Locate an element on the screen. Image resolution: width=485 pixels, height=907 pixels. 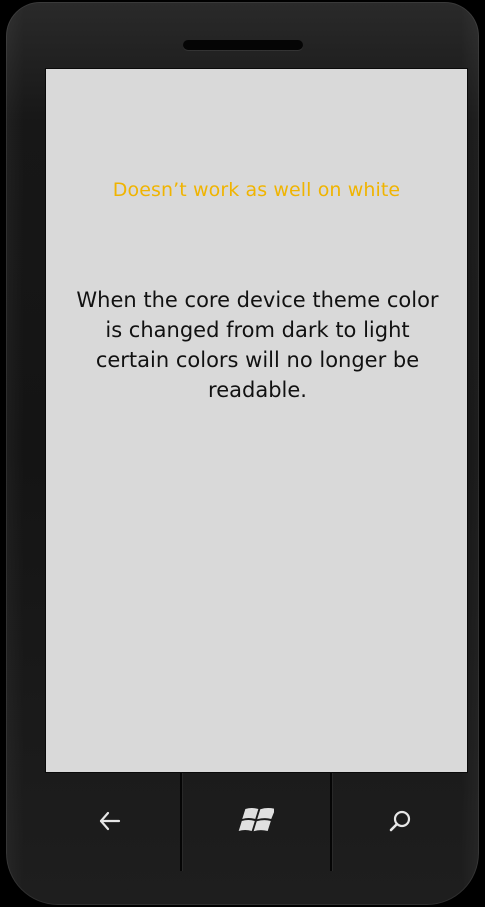
start-button is located at coordinates (256, 823).